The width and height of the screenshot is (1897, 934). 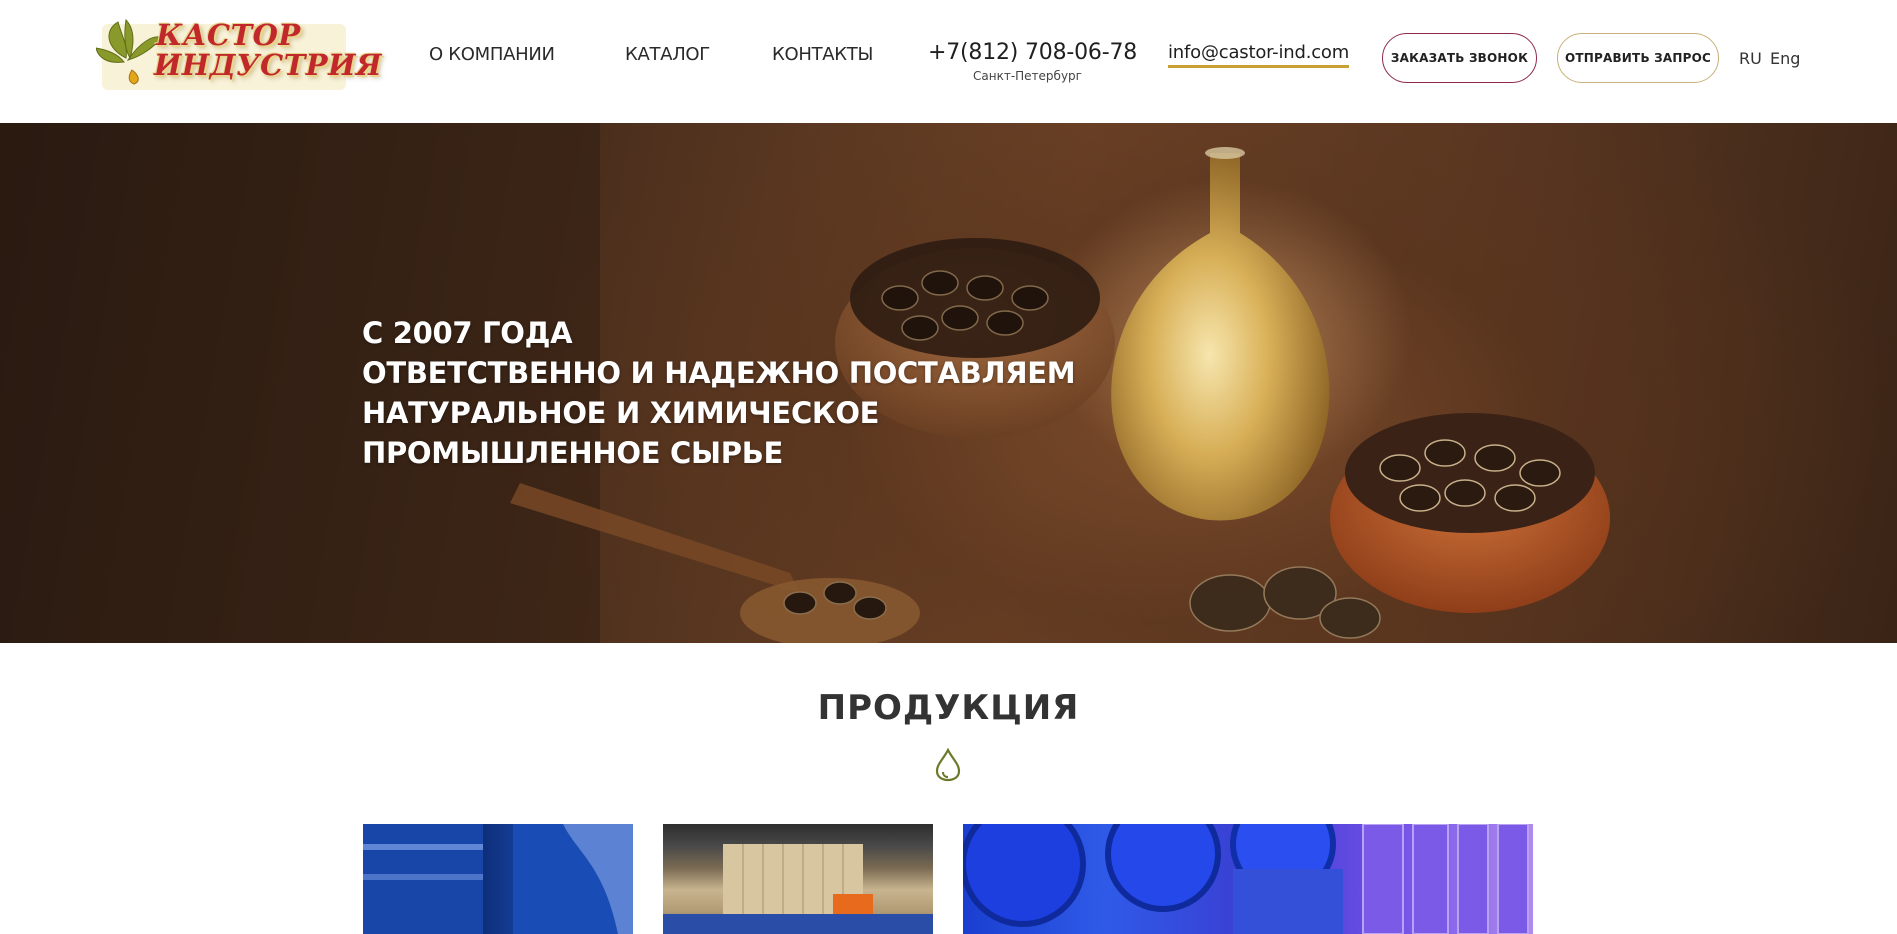 I want to click on send-request-button: ОТПРАВИТЬ ЗАПРОС, so click(x=1638, y=58).